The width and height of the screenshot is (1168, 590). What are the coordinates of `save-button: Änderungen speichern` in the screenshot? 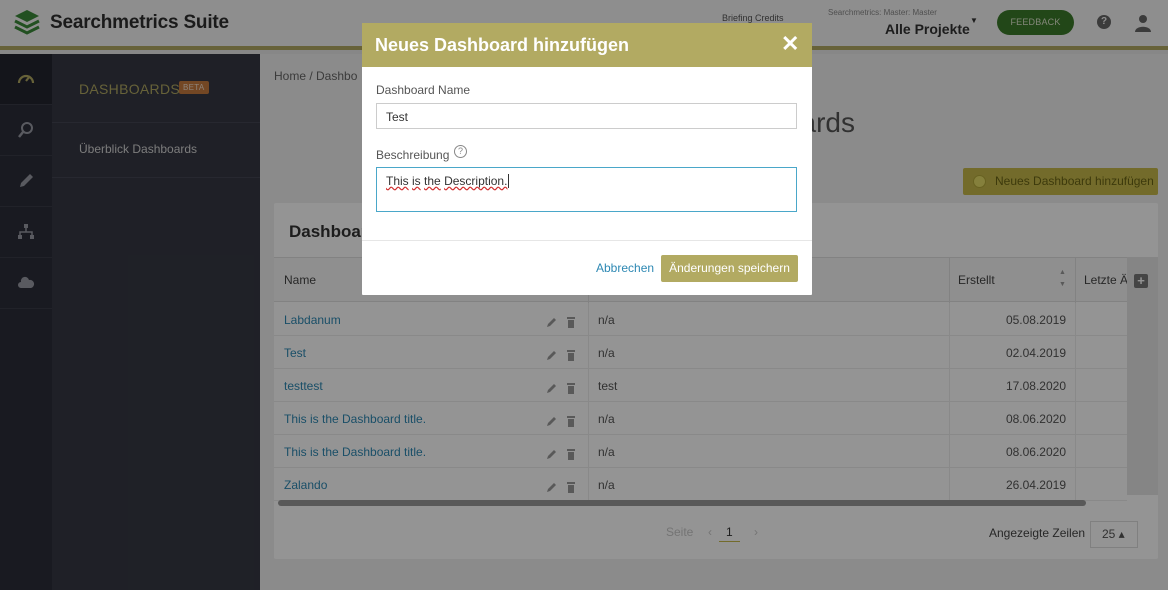 It's located at (729, 268).